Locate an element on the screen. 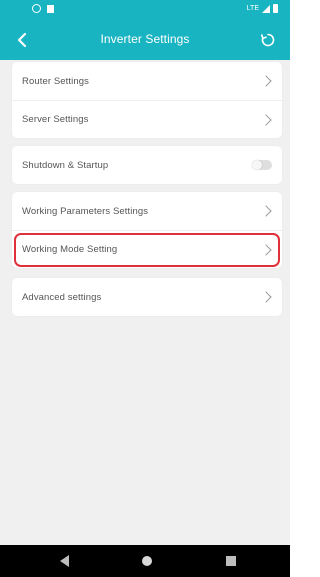 Image resolution: width=320 pixels, height=577 pixels. notification-icon is located at coordinates (36, 8).